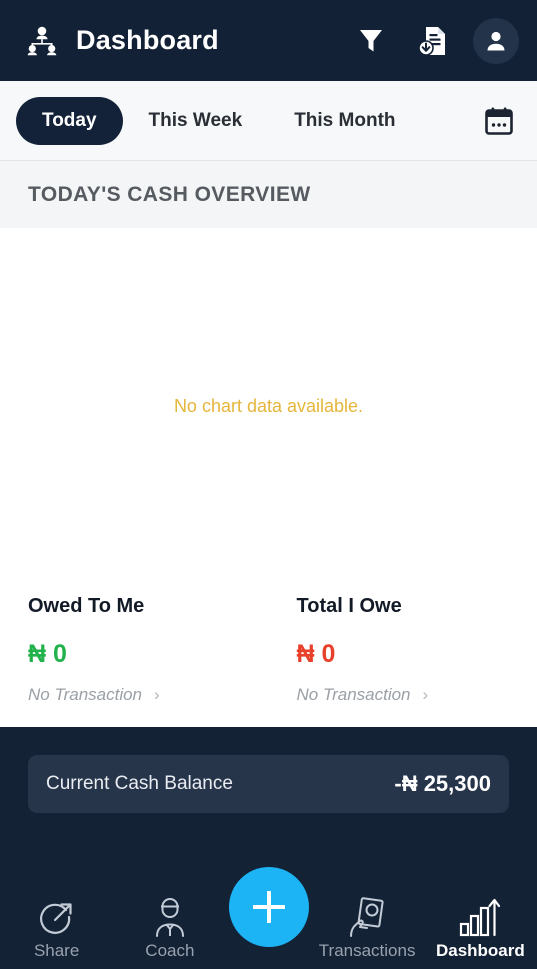 The height and width of the screenshot is (969, 537). Describe the element at coordinates (442, 783) in the screenshot. I see `balance-value: -₦ 25,300` at that location.